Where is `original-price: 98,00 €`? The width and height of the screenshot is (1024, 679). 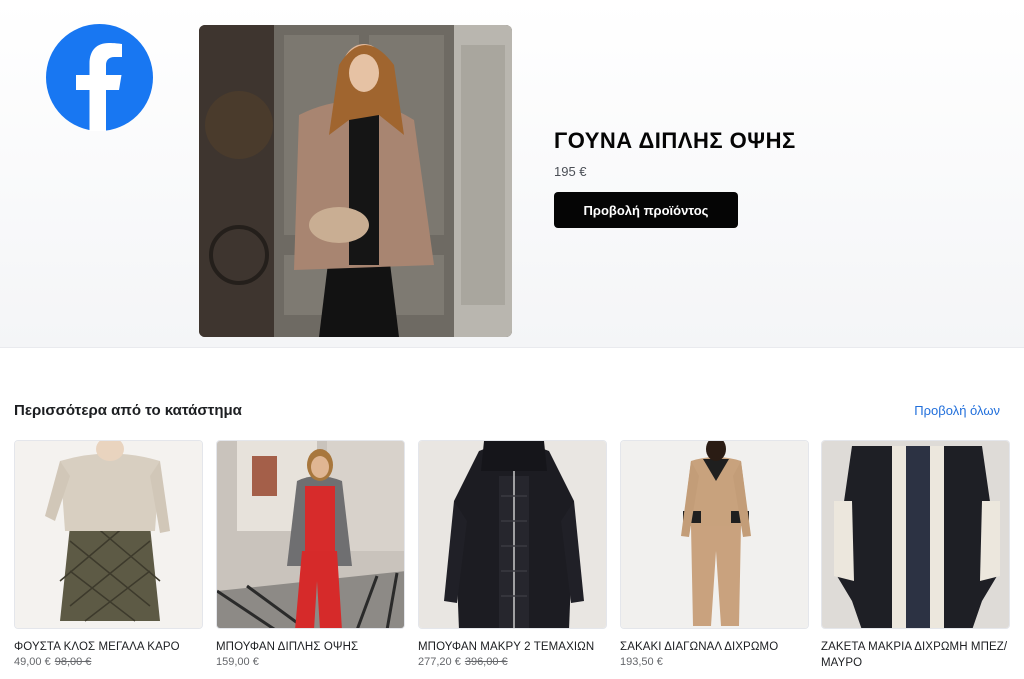
original-price: 98,00 € is located at coordinates (73, 662).